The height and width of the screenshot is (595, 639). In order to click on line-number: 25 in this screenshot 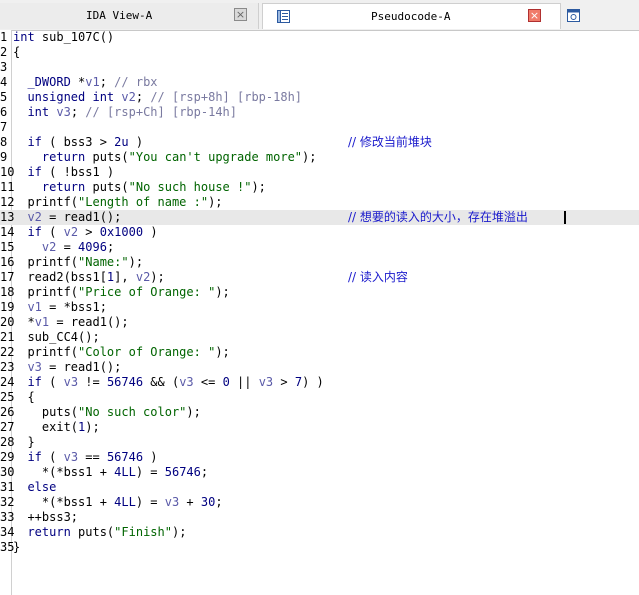, I will do `click(7, 397)`.